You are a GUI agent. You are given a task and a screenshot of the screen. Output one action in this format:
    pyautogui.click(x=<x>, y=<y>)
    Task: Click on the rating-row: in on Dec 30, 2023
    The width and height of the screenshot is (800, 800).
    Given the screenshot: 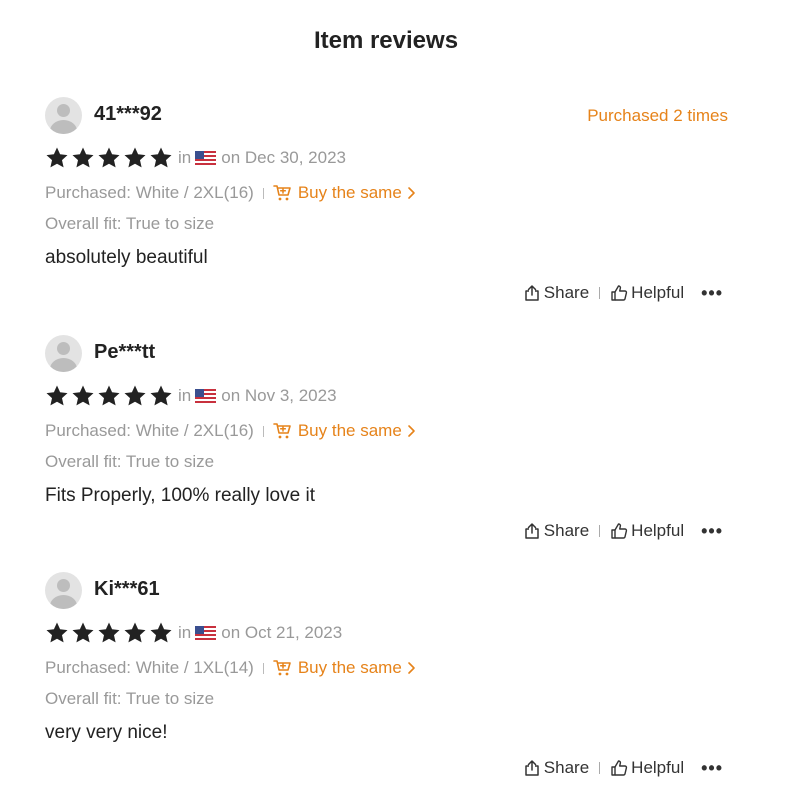 What is the action you would take?
    pyautogui.click(x=195, y=158)
    